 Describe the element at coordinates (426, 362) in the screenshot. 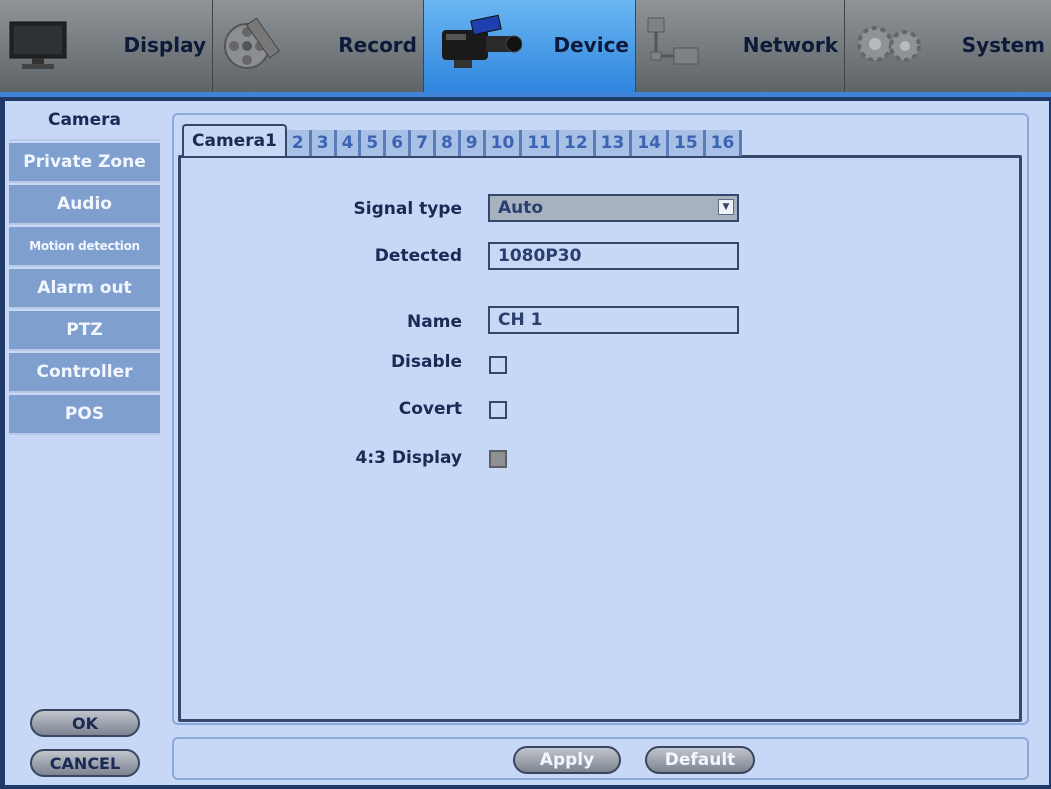

I see `disable-label: Disable` at that location.